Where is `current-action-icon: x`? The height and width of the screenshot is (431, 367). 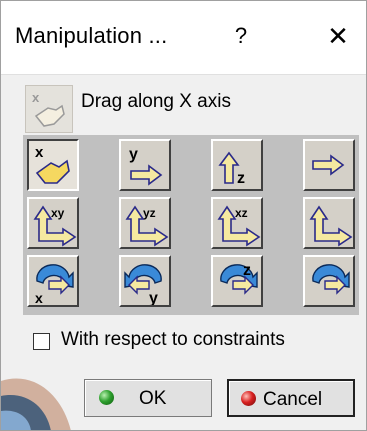
current-action-icon: x is located at coordinates (49, 109).